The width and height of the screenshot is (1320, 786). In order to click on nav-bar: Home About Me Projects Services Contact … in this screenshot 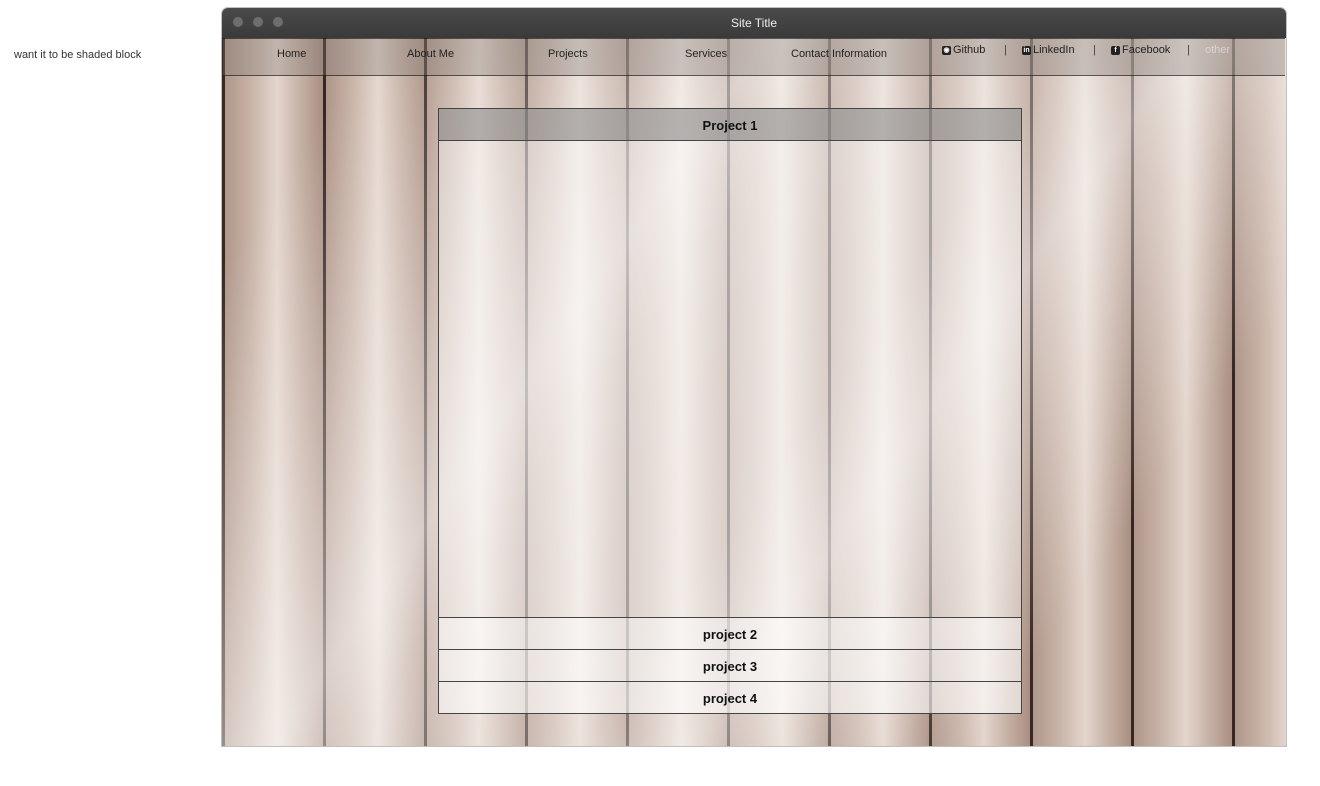, I will do `click(754, 57)`.